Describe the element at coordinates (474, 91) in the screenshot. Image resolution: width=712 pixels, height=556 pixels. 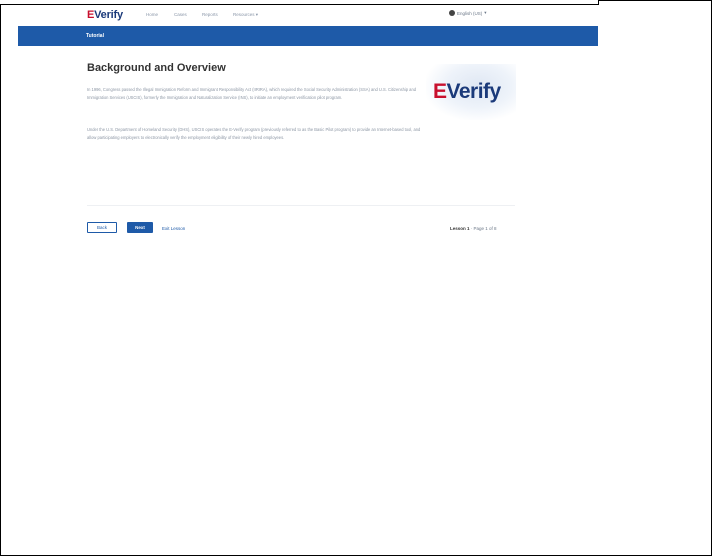
I see `large-logo-verify: Verify` at that location.